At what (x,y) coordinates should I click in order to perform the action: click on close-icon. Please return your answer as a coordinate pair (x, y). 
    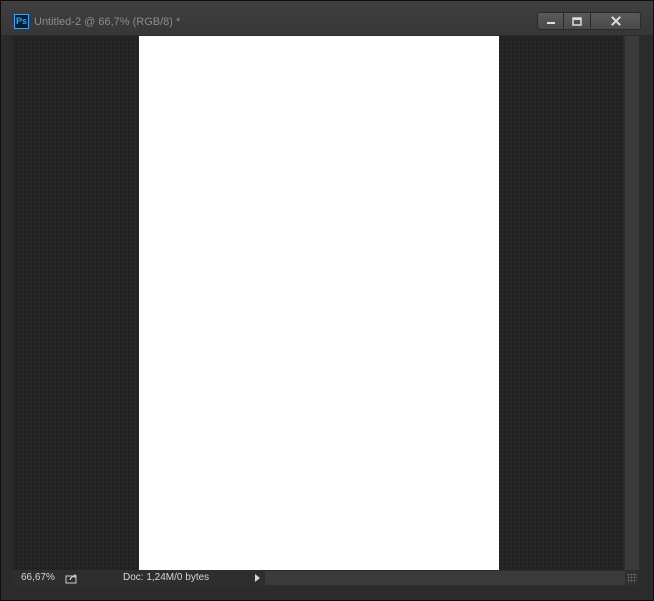
    Looking at the image, I should click on (615, 21).